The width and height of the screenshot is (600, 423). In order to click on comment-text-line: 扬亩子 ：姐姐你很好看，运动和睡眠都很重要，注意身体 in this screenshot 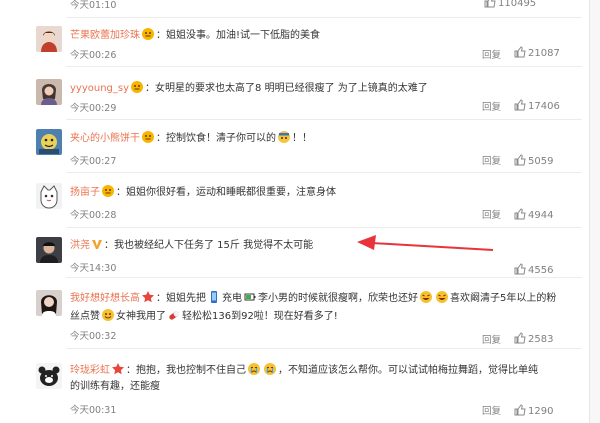, I will do `click(322, 192)`.